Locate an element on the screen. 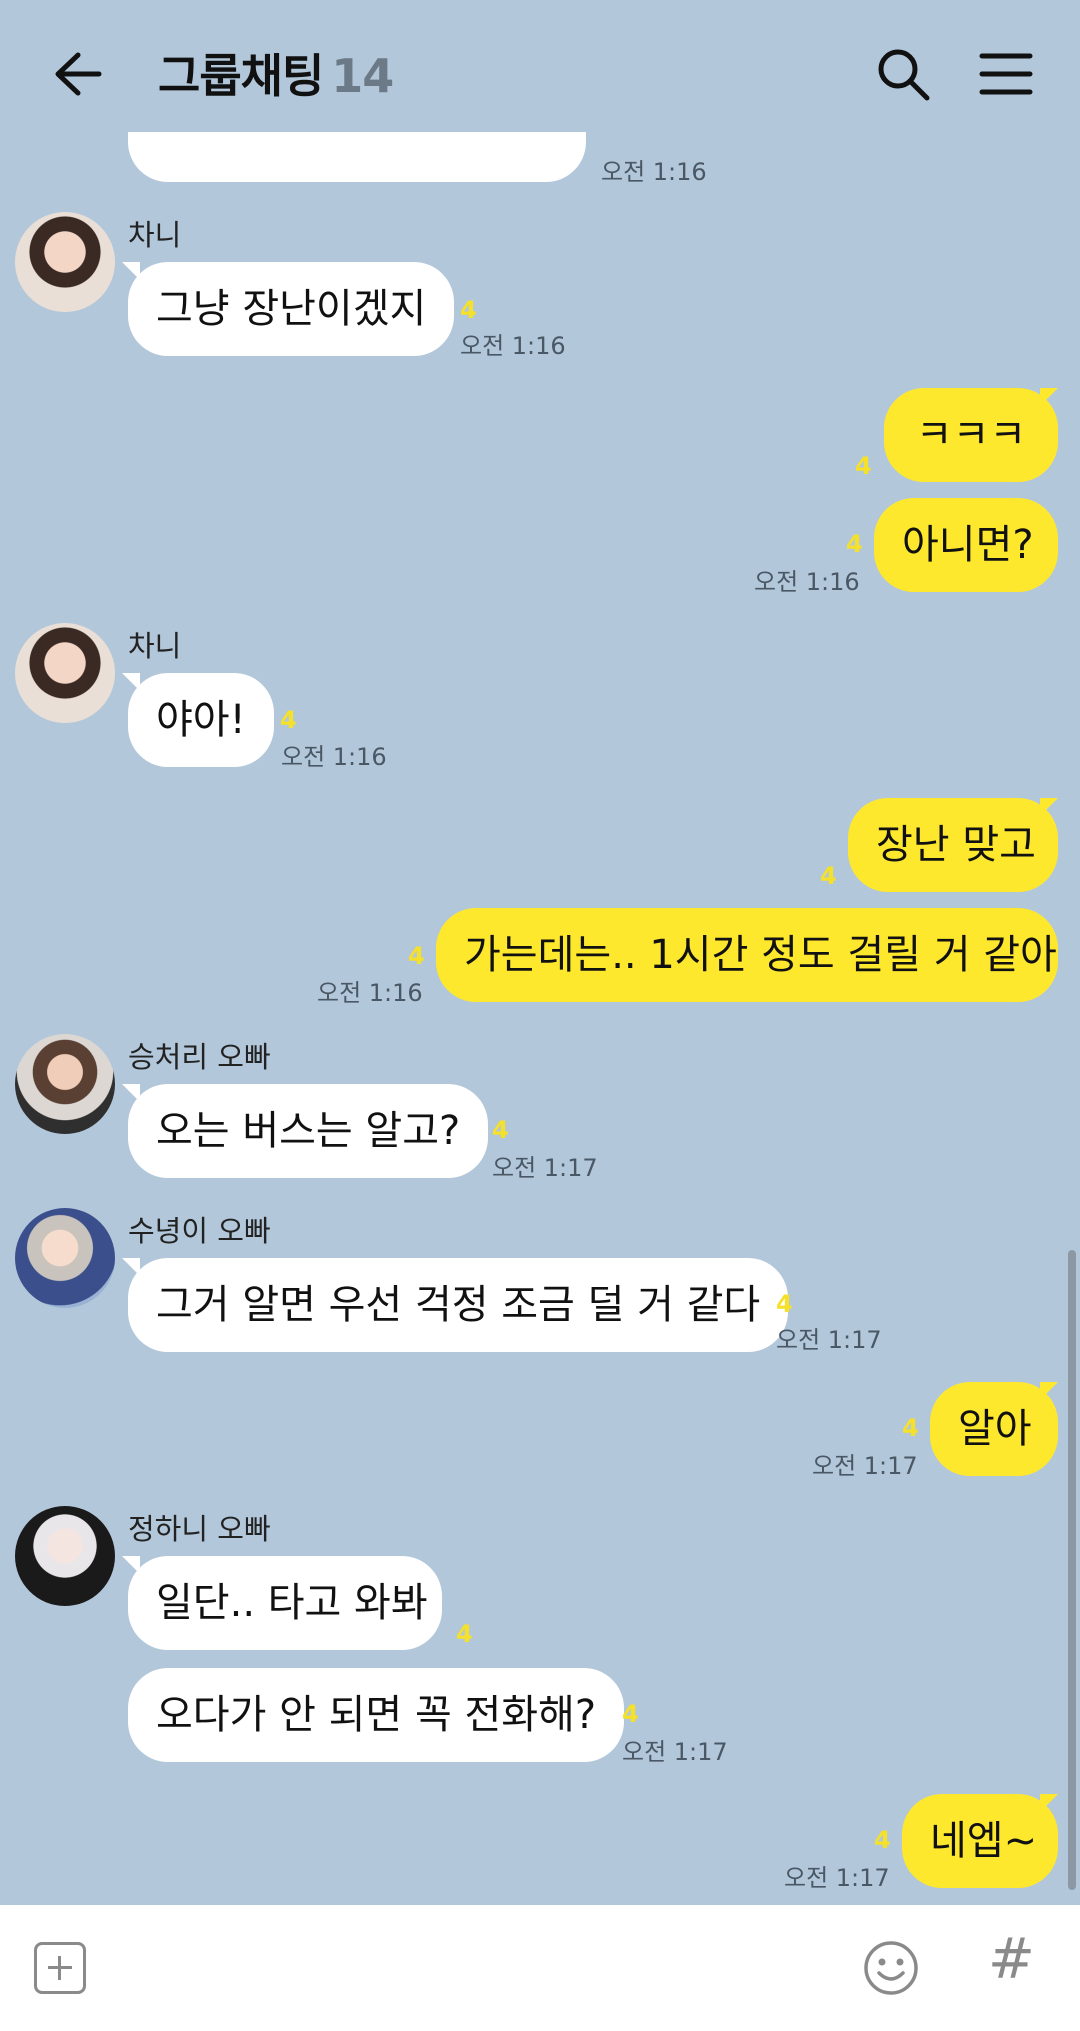  scrollbar is located at coordinates (1072, 1570).